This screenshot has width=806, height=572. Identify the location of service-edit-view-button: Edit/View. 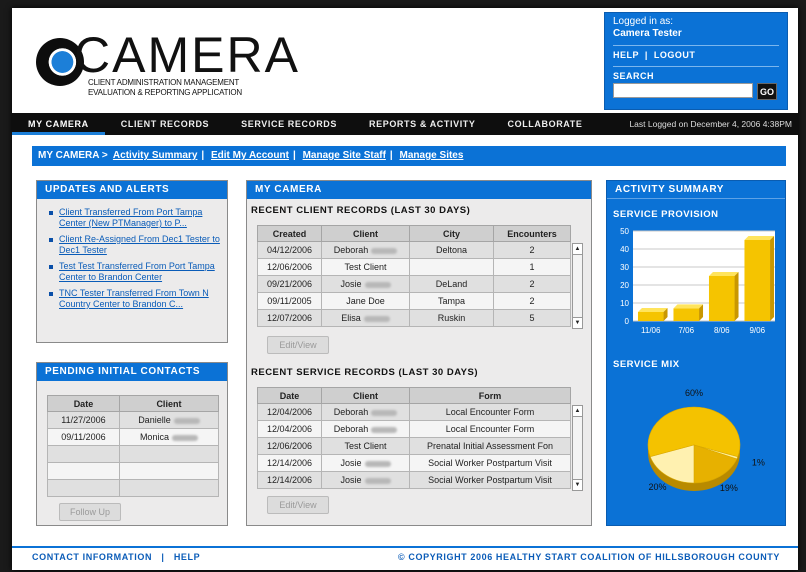
(298, 505).